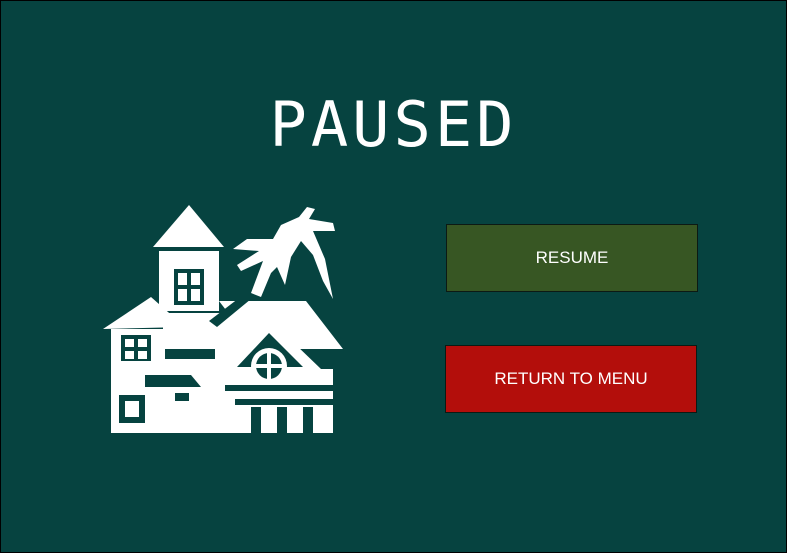 The width and height of the screenshot is (787, 553). I want to click on resume-button: RESUME, so click(572, 258).